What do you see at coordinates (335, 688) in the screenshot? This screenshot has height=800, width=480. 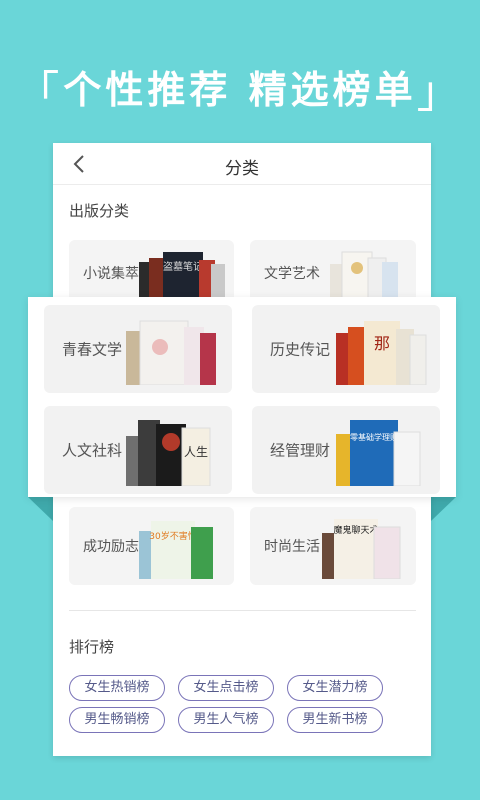 I see `rank-chip-female-potential: 女生潜力榜` at bounding box center [335, 688].